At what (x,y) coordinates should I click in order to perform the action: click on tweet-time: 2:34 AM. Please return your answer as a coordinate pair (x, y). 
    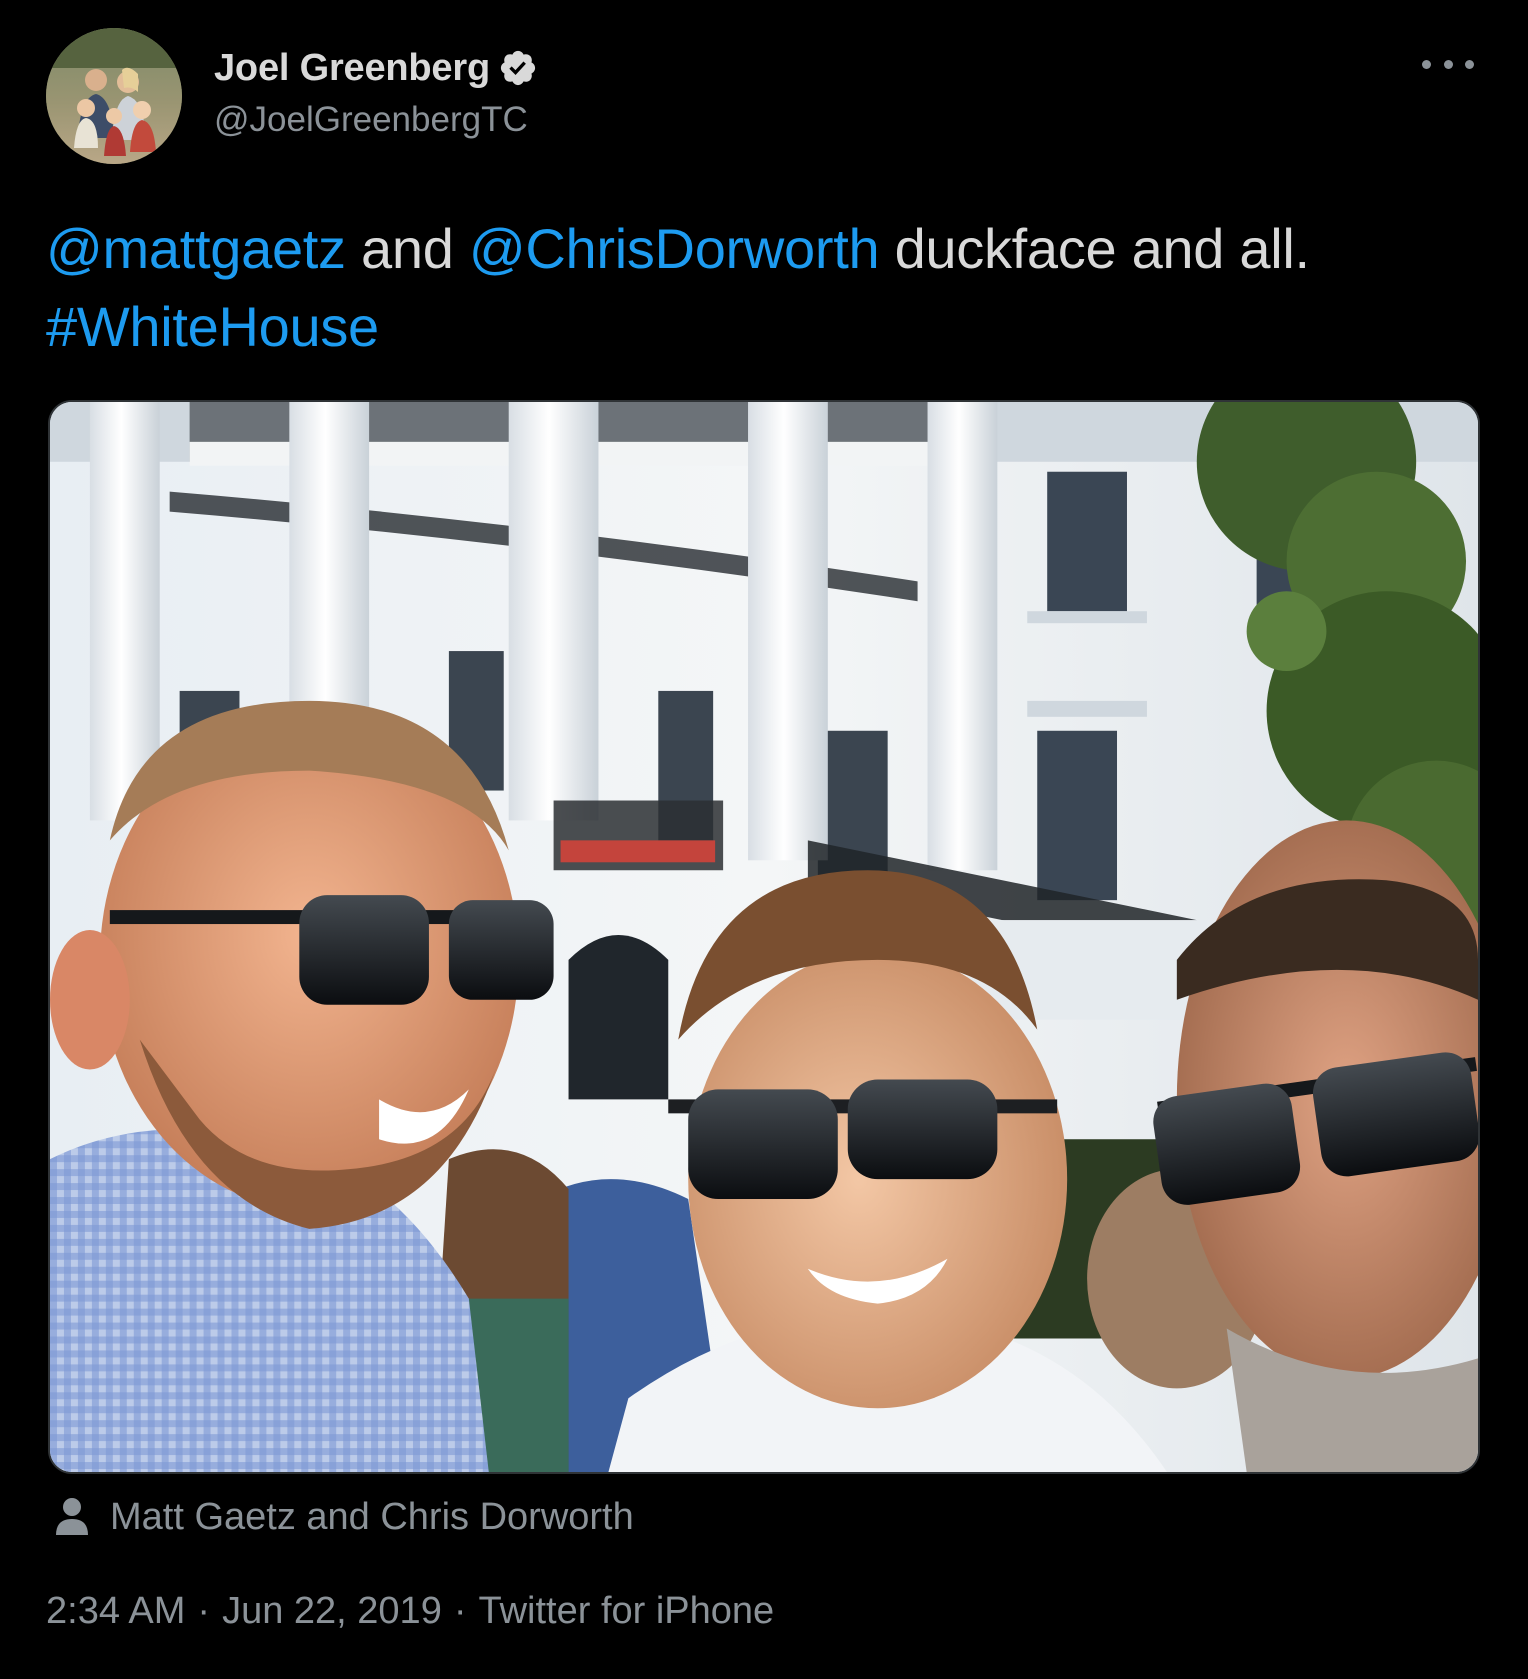
    Looking at the image, I should click on (115, 1611).